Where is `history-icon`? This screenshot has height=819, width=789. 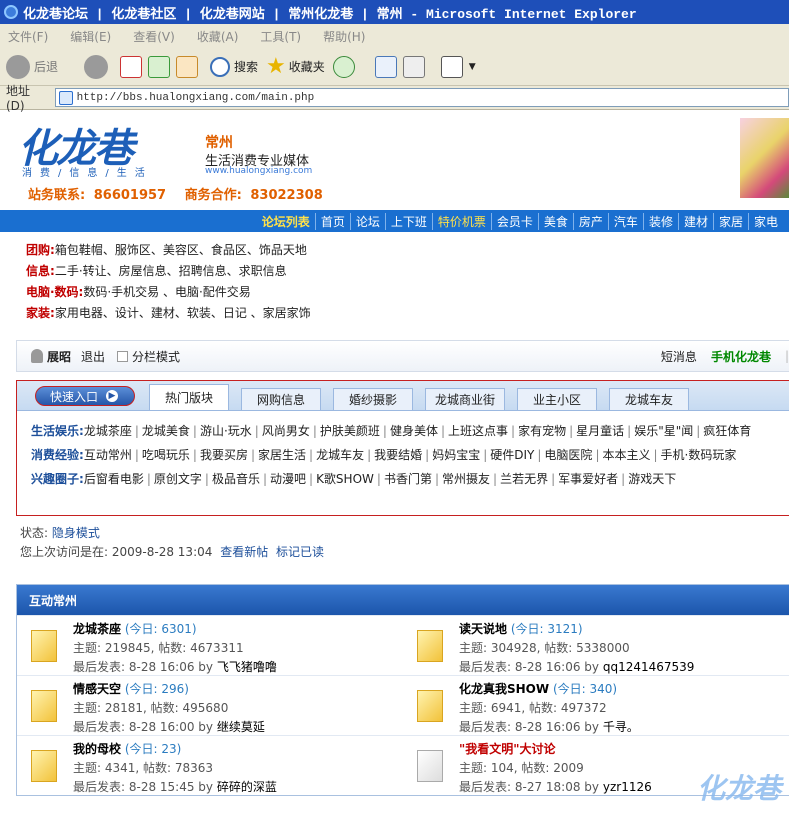 history-icon is located at coordinates (343, 66).